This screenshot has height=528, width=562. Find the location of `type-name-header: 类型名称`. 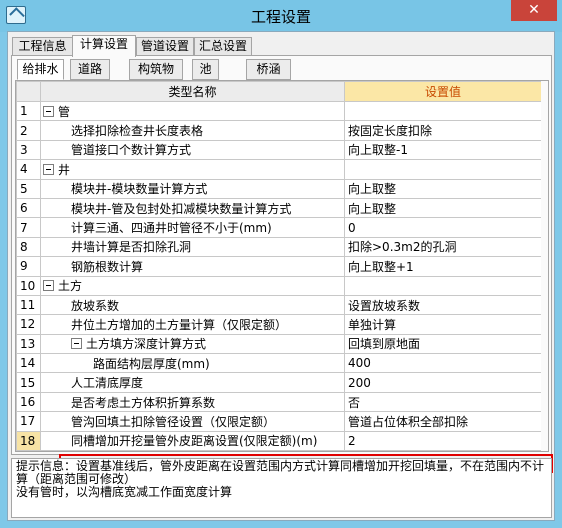

type-name-header: 类型名称 is located at coordinates (192, 91).